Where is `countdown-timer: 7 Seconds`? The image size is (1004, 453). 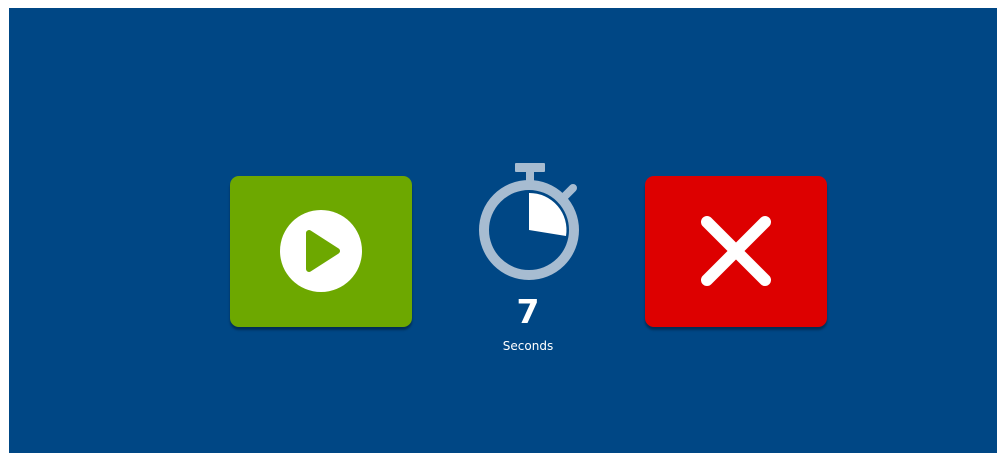 countdown-timer: 7 Seconds is located at coordinates (528, 260).